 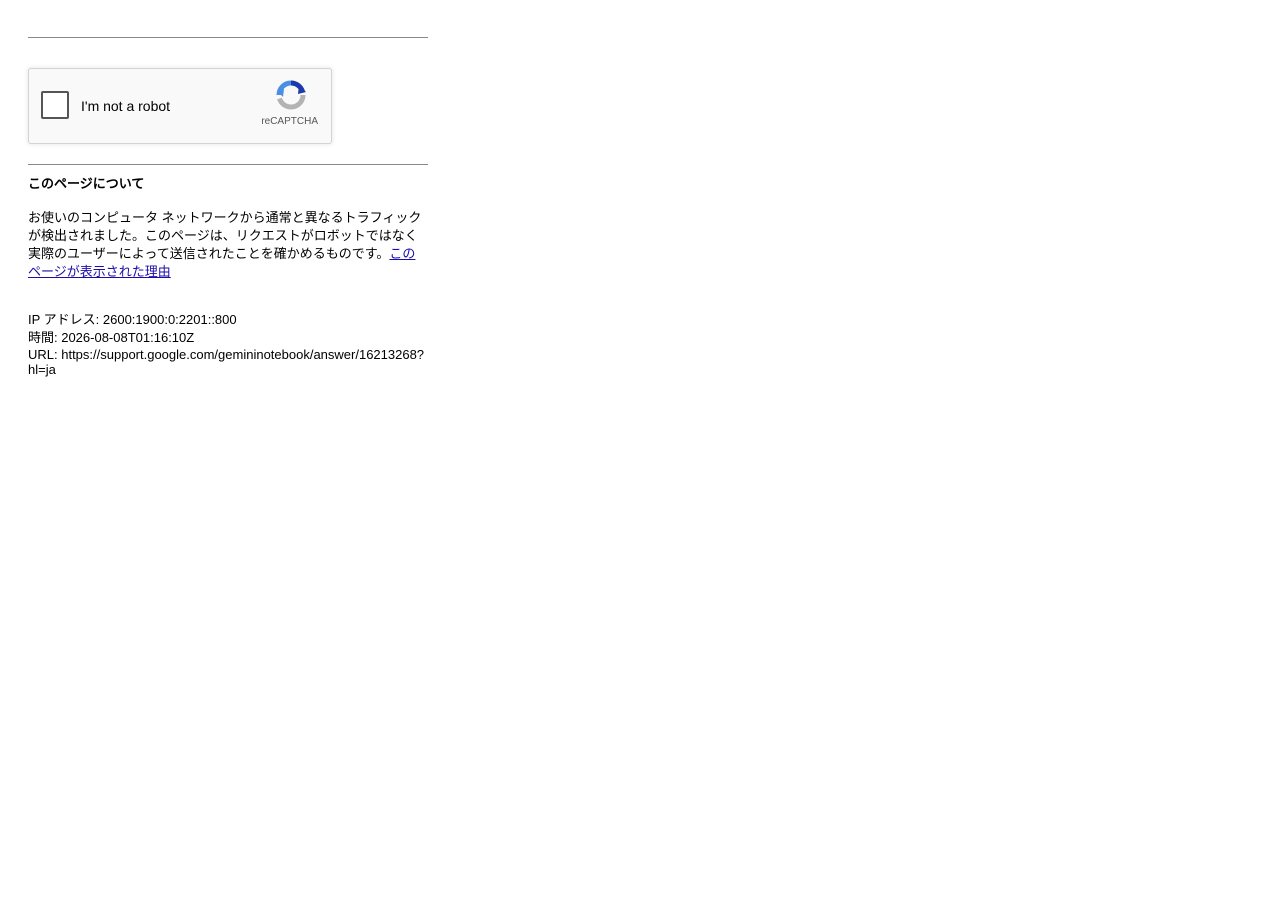 What do you see at coordinates (289, 121) in the screenshot?
I see `recaptcha-brand: reCAPTCHA` at bounding box center [289, 121].